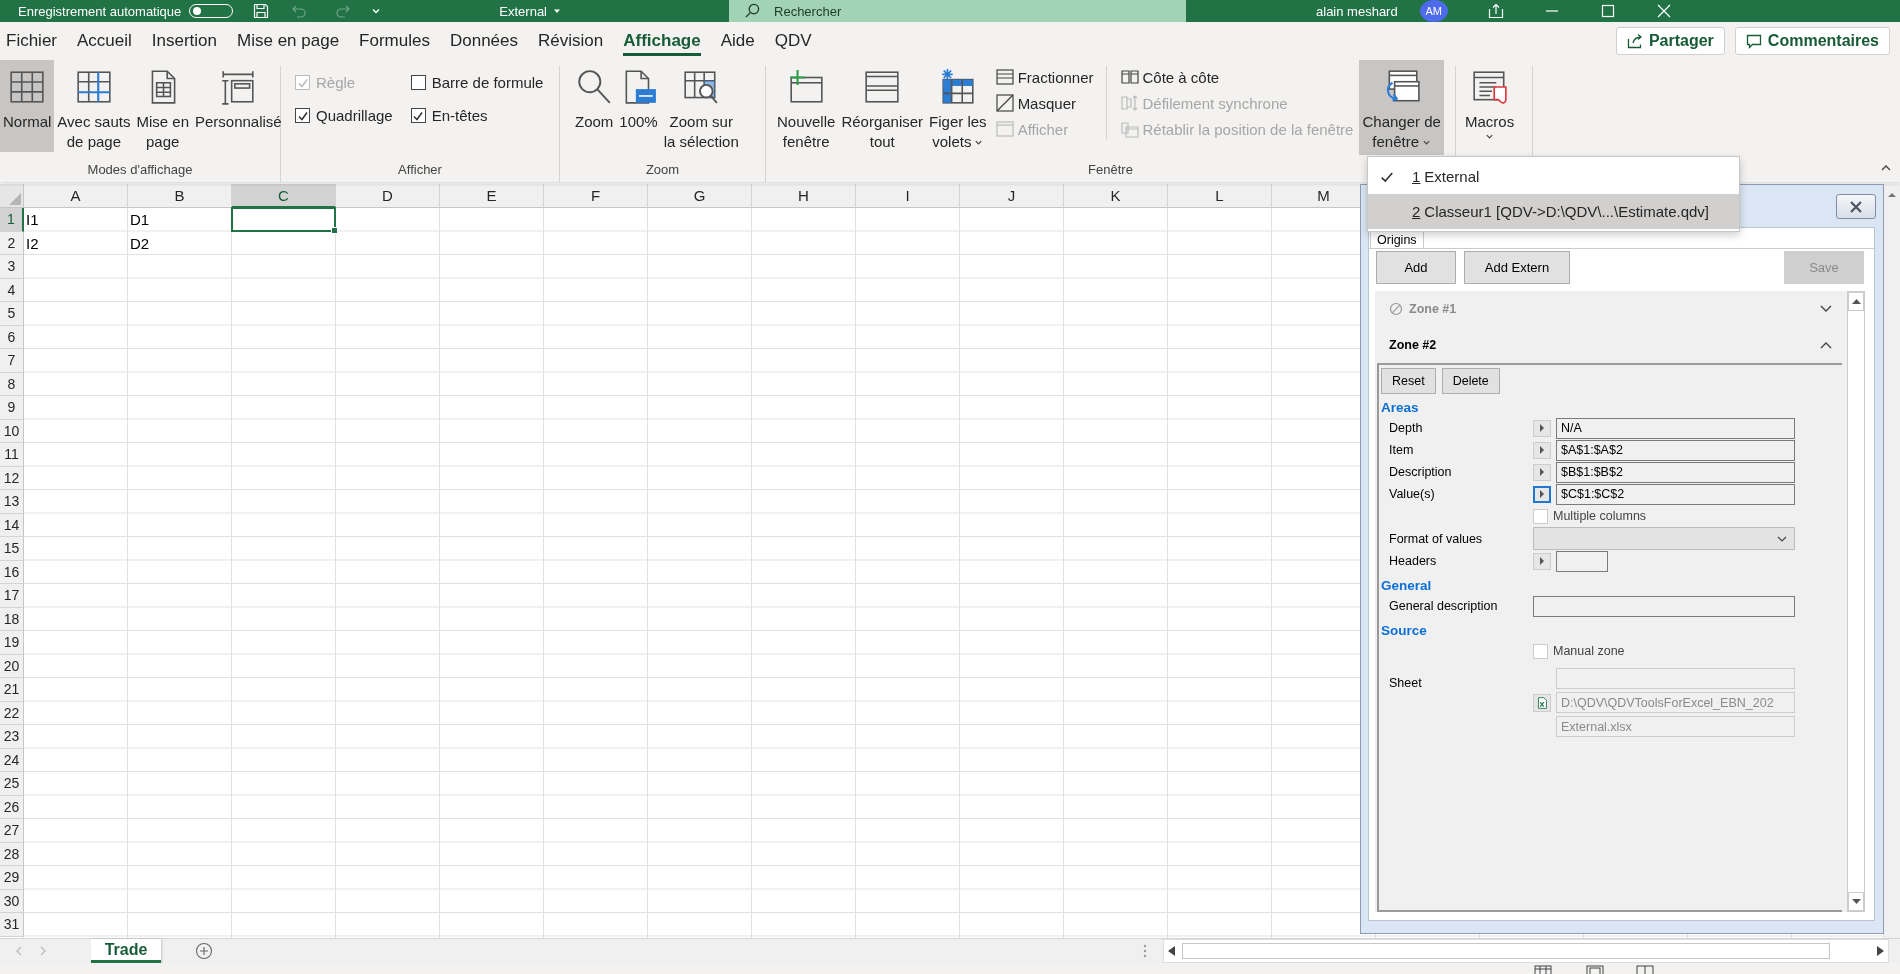 The image size is (1900, 974). Describe the element at coordinates (12, 666) in the screenshot. I see `row-header: 20` at that location.